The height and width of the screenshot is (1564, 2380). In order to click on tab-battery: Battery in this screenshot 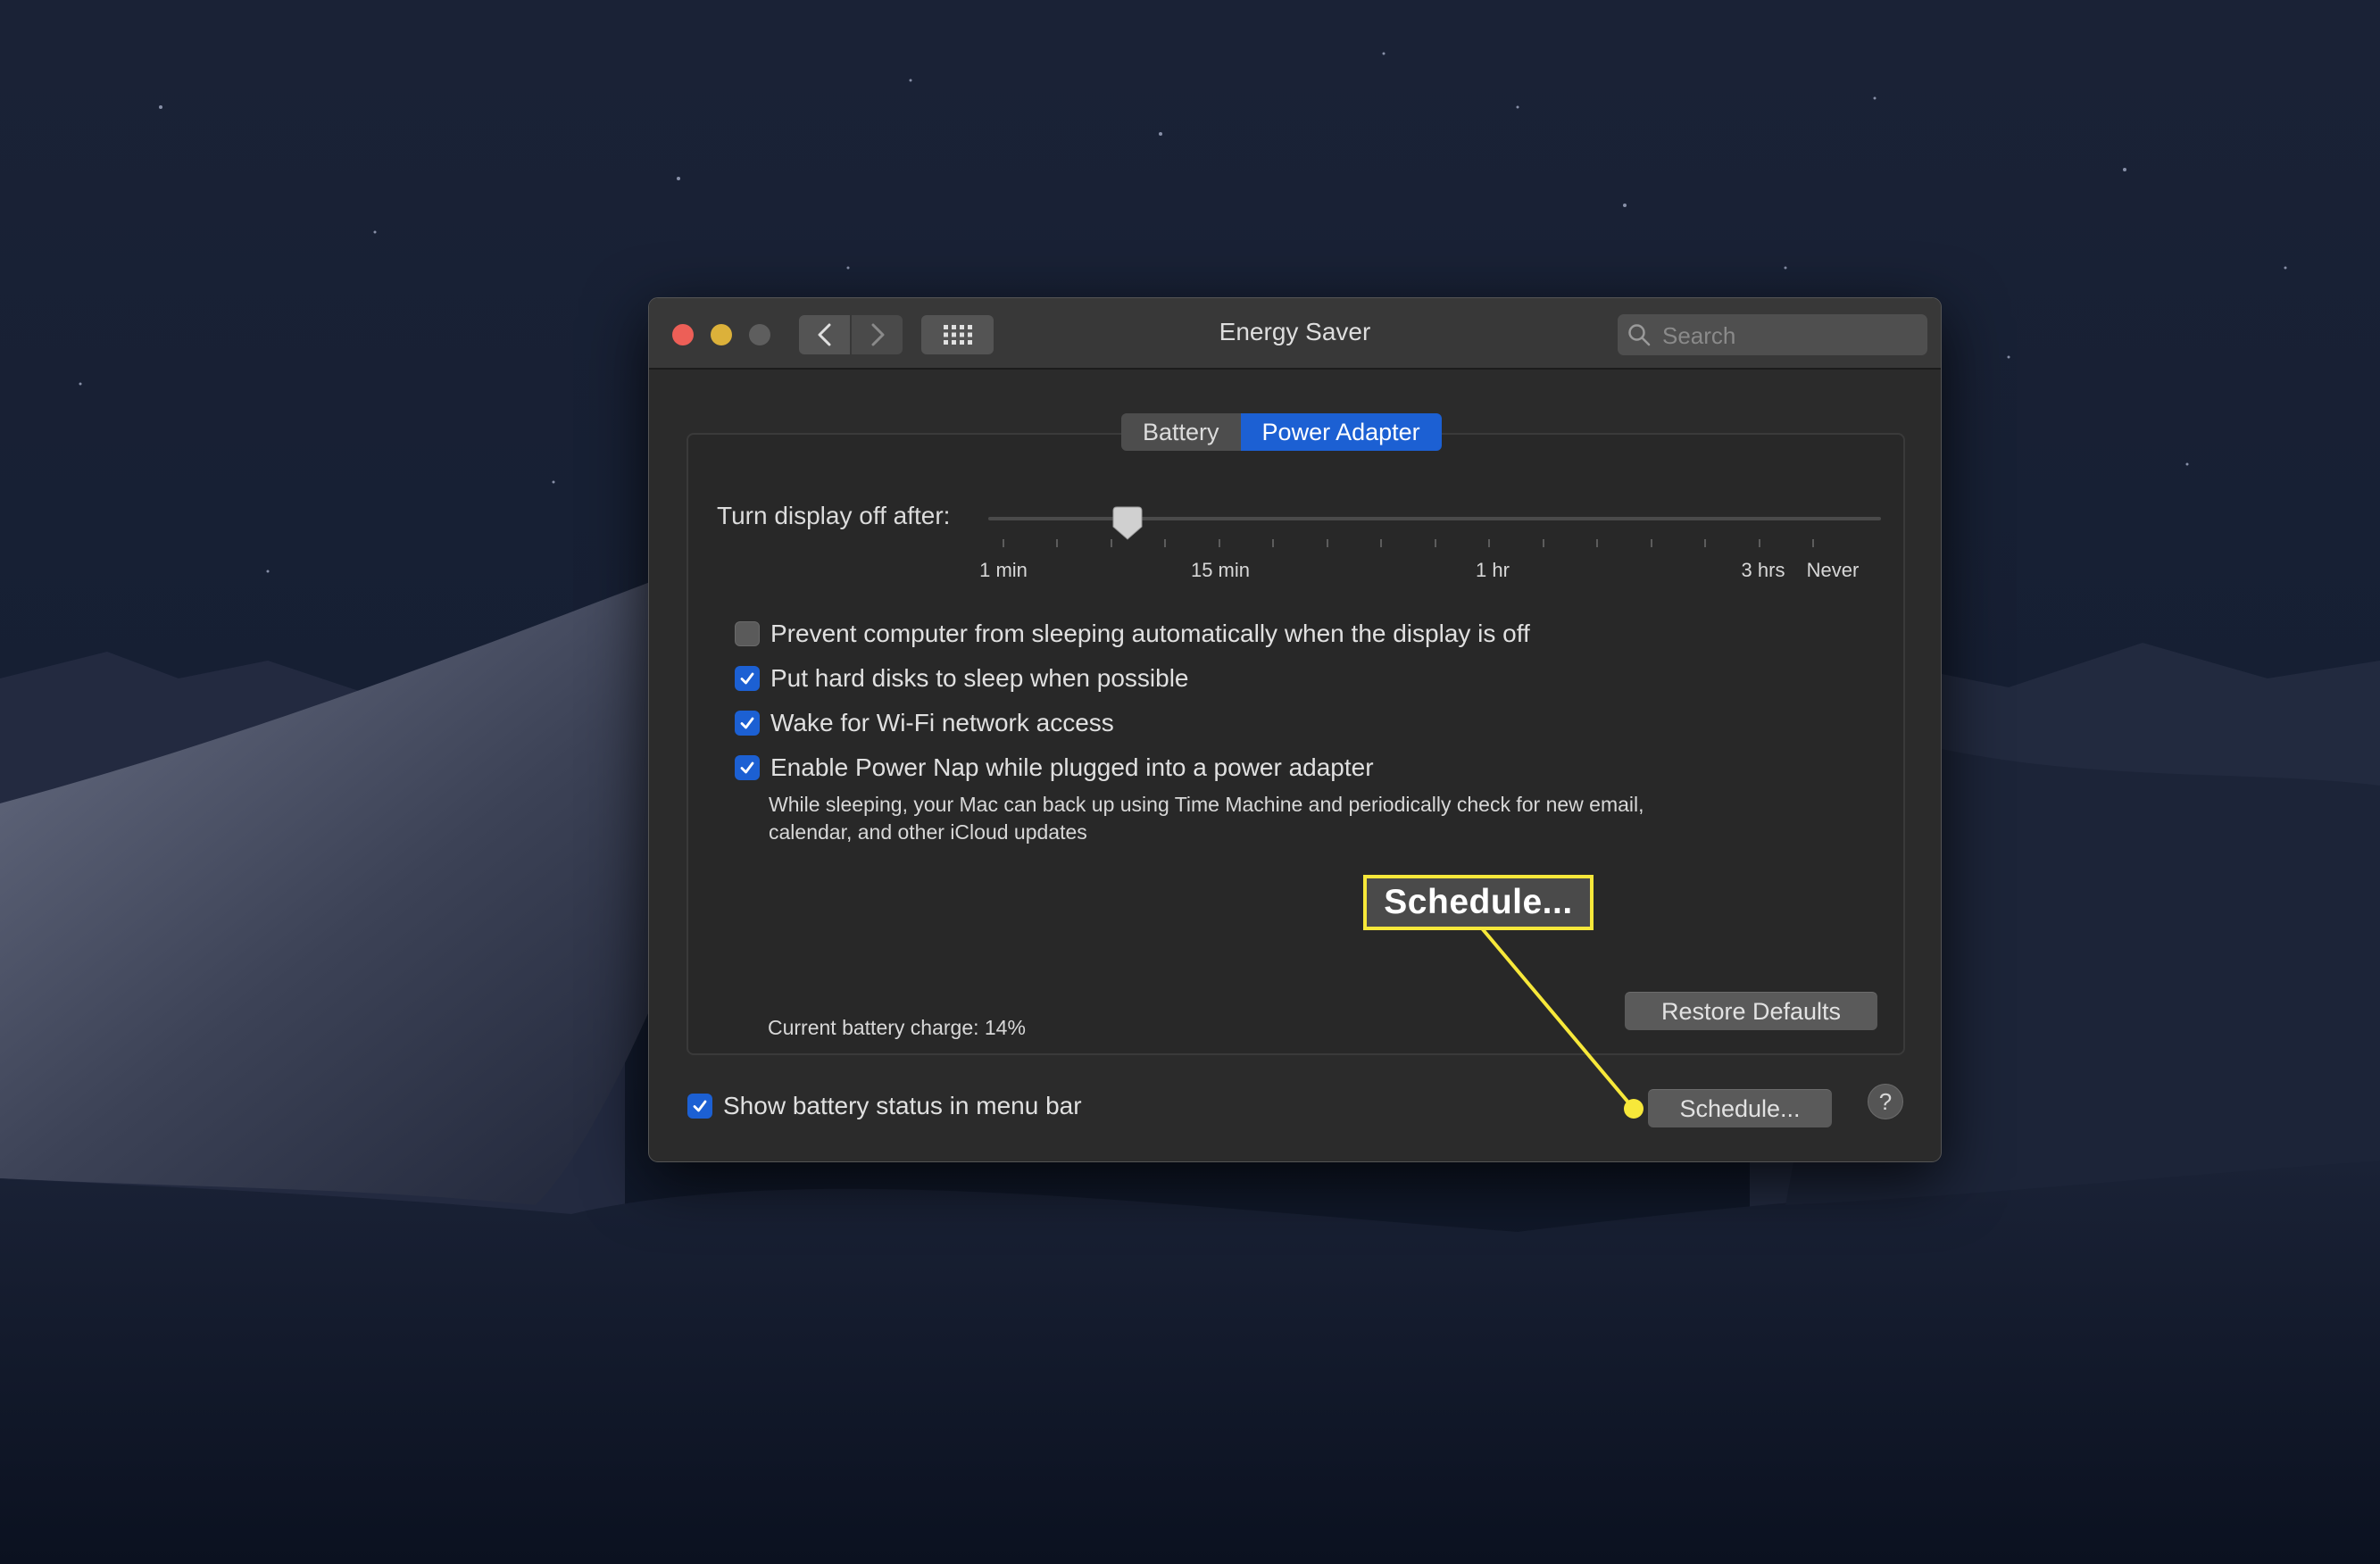, I will do `click(1181, 432)`.